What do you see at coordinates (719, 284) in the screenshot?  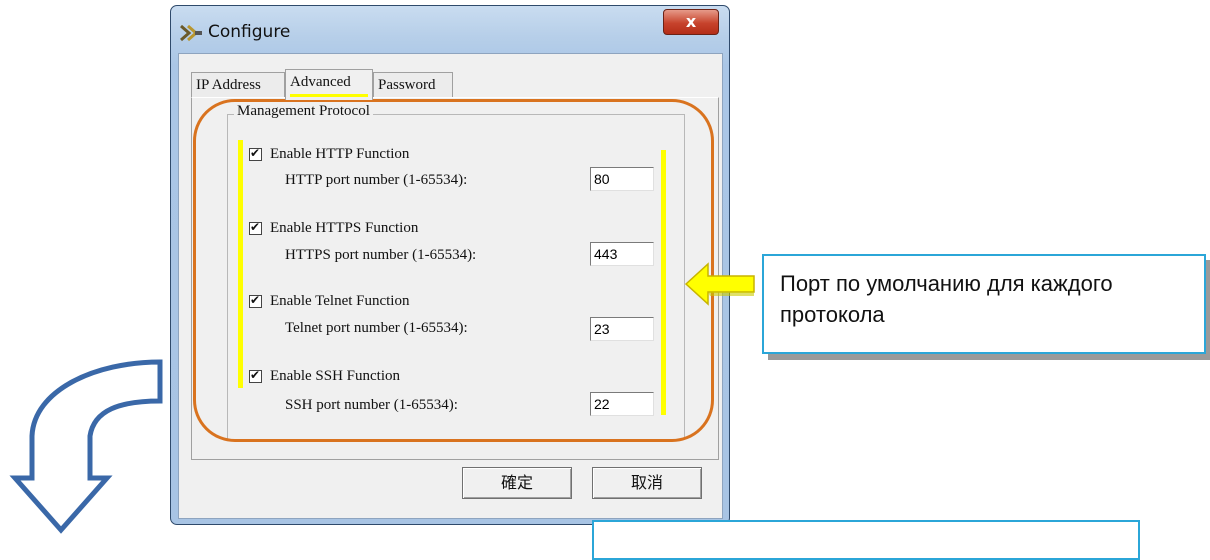 I see `yellow-arrow-icon` at bounding box center [719, 284].